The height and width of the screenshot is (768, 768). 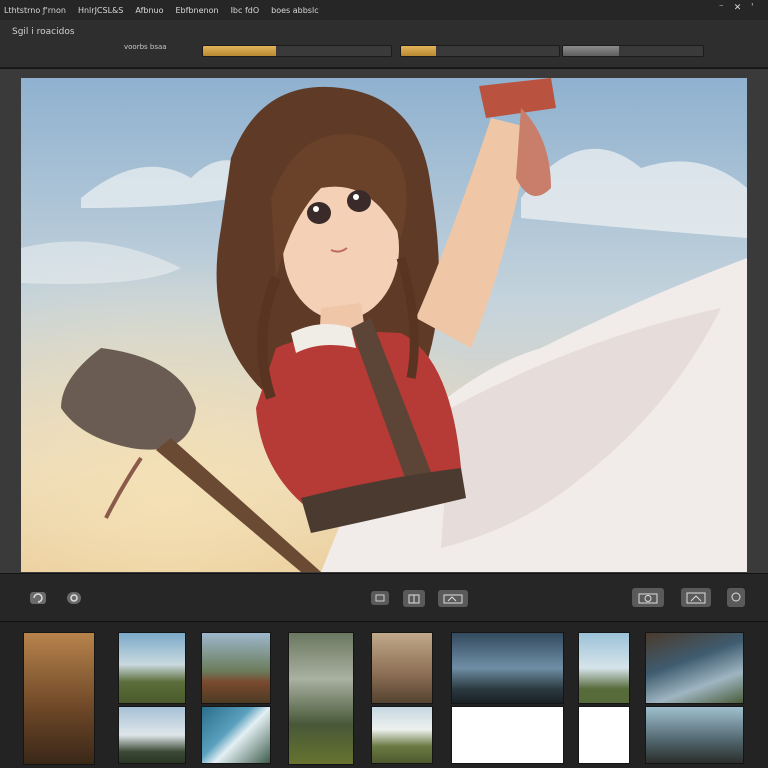 I want to click on document-title: Sgil i roacidos, so click(x=43, y=32).